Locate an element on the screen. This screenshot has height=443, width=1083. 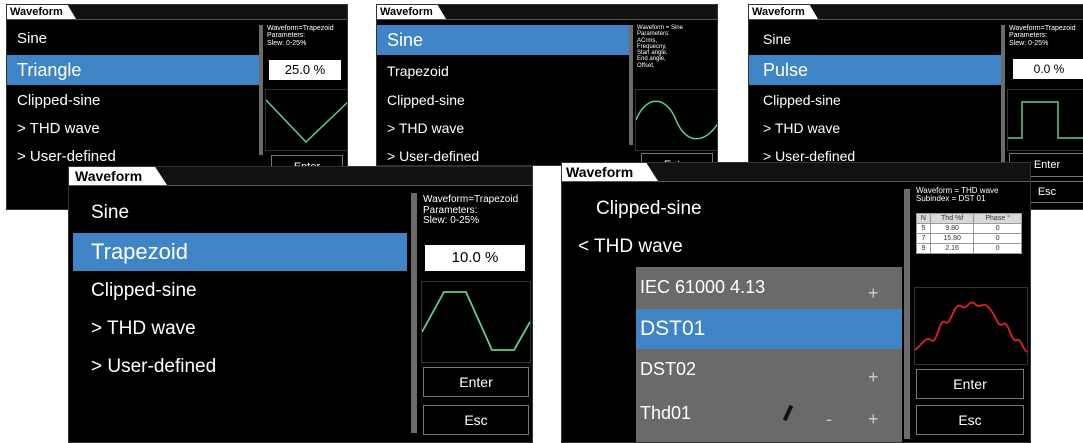
slew-value-field: 10.0 % is located at coordinates (475, 258).